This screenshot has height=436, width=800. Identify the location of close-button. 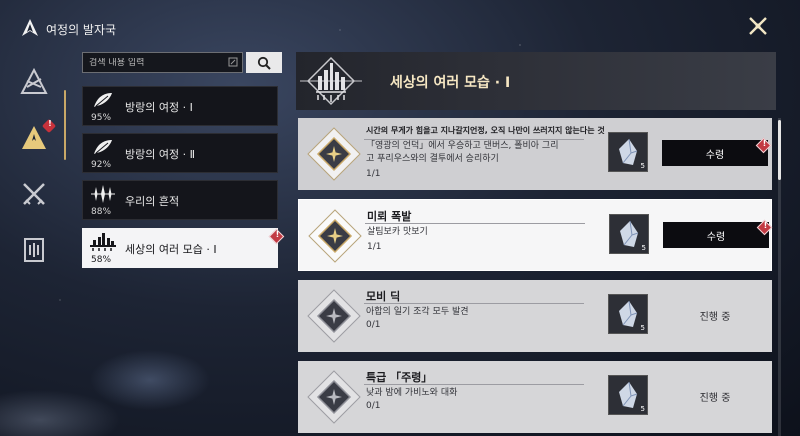
(758, 26).